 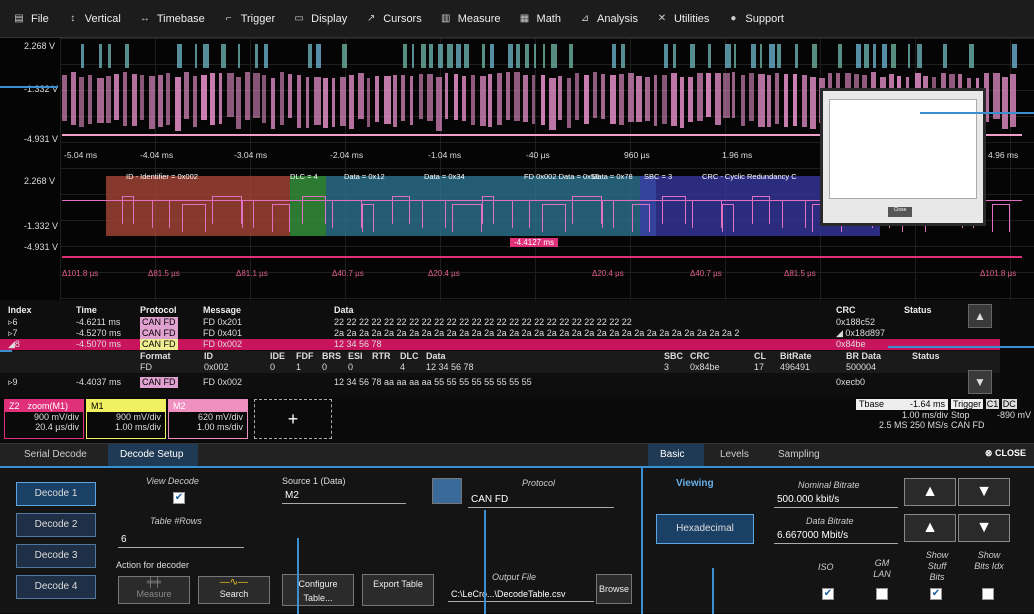 I want to click on tab-decode-setup: Decode Setup, so click(x=153, y=455).